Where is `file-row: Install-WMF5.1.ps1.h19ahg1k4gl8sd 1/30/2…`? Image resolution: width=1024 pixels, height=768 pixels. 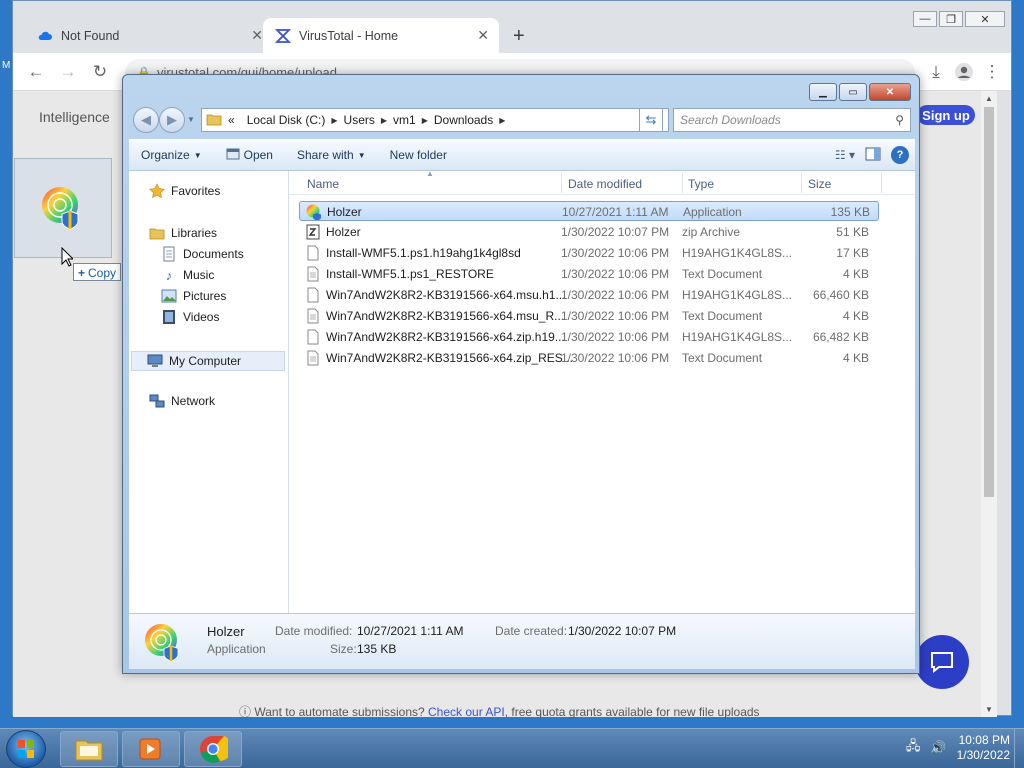
file-row: Install-WMF5.1.ps1.h19ahg1k4gl8sd 1/30/2… is located at coordinates (589, 253).